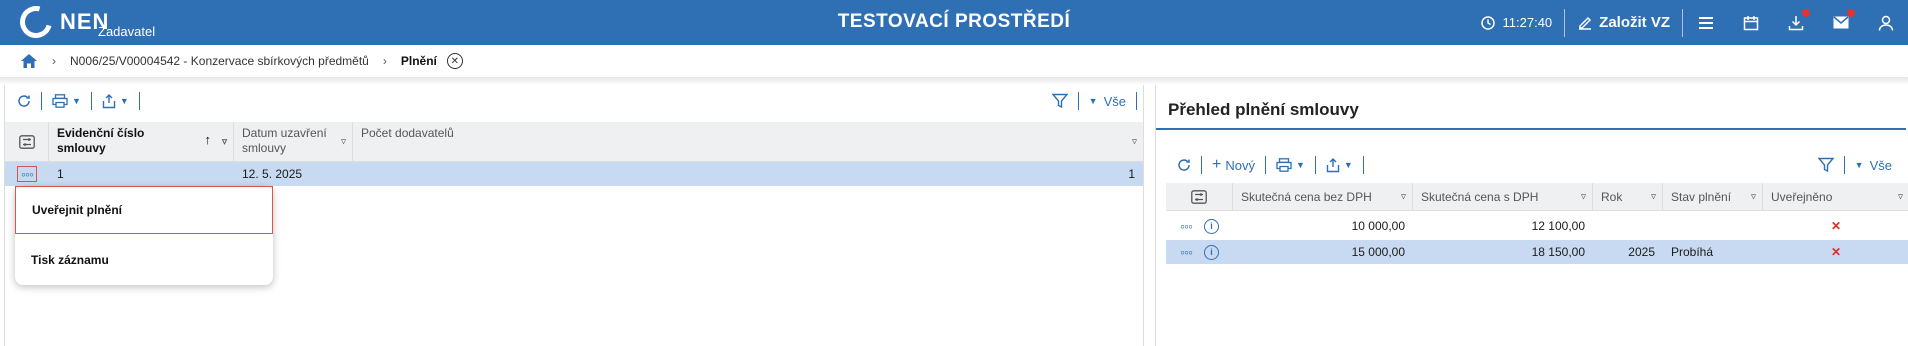 Image resolution: width=1908 pixels, height=346 pixels. What do you see at coordinates (101, 140) in the screenshot?
I see `column-header-label: Evidenční číslo smlouvy` at bounding box center [101, 140].